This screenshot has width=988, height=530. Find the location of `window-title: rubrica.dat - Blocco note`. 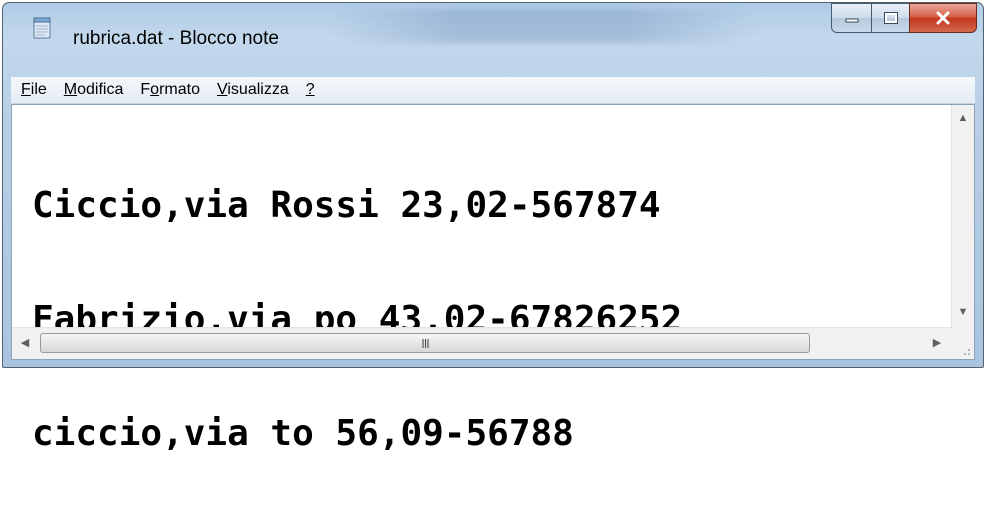

window-title: rubrica.dat - Blocco note is located at coordinates (176, 38).